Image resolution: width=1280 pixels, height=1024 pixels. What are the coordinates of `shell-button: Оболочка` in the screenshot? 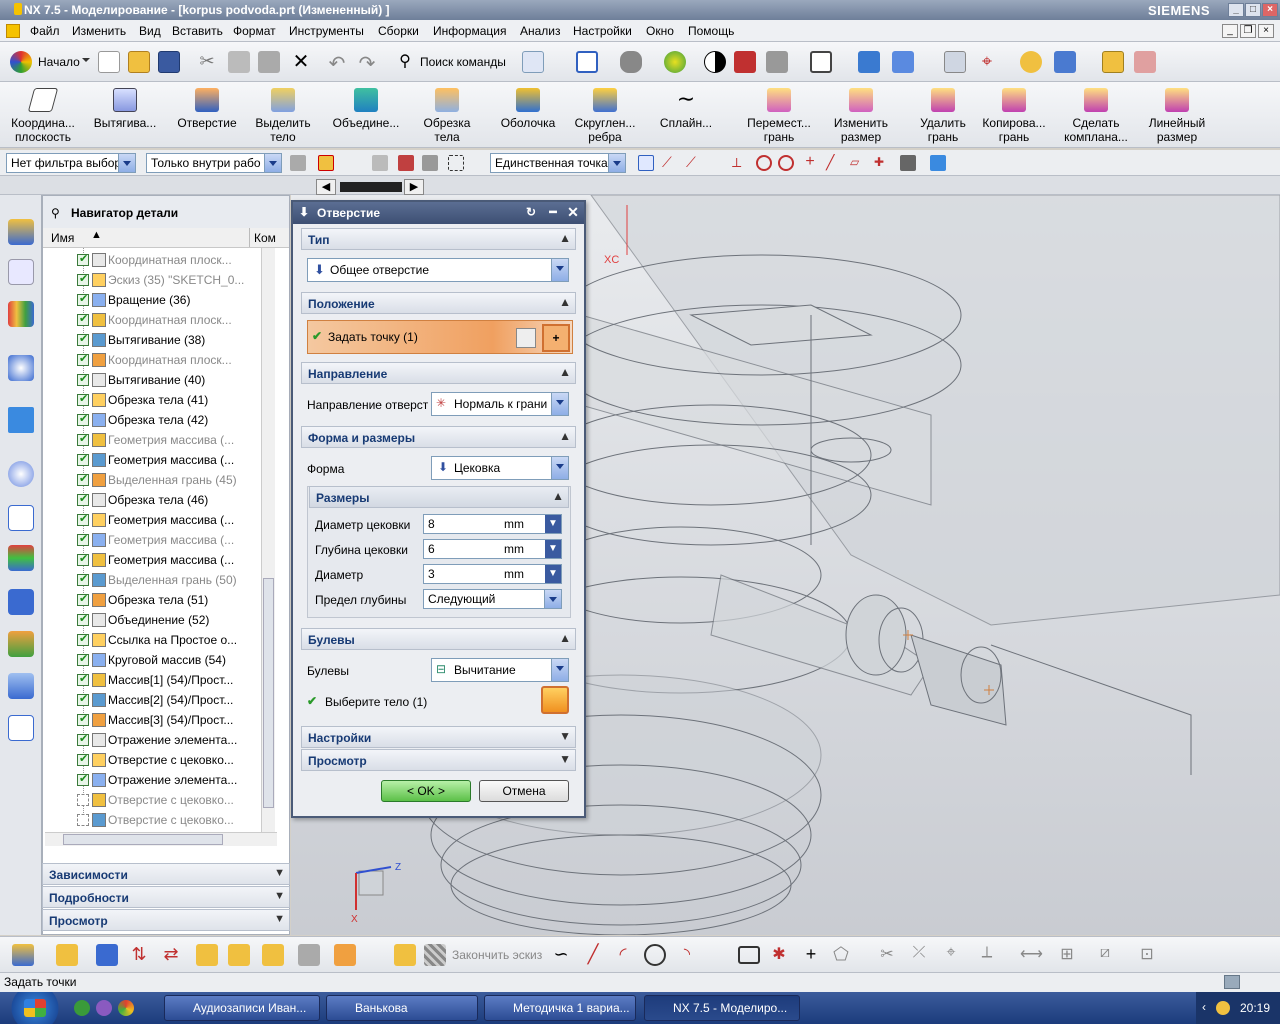 It's located at (528, 115).